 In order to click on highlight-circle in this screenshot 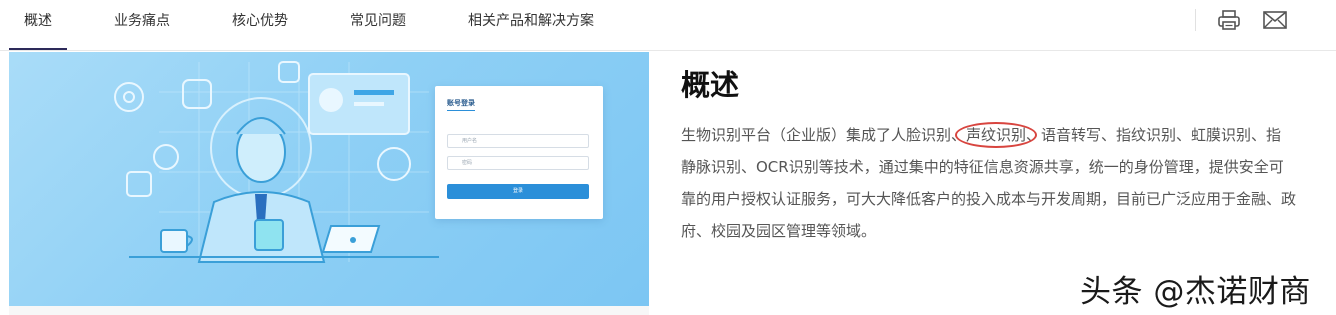, I will do `click(996, 135)`.